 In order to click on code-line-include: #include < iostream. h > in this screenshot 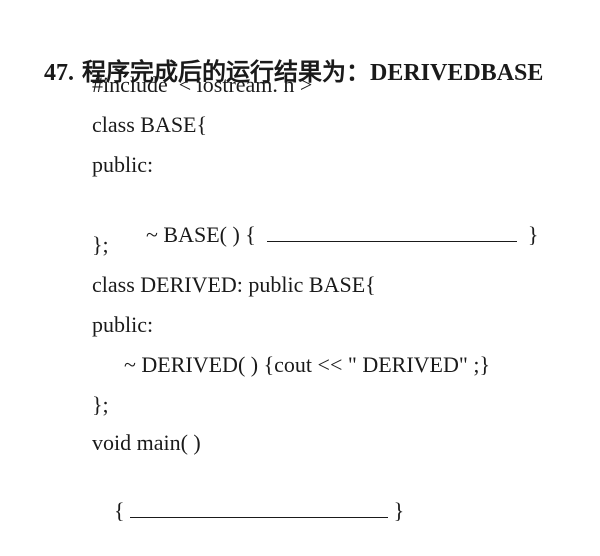, I will do `click(202, 84)`.